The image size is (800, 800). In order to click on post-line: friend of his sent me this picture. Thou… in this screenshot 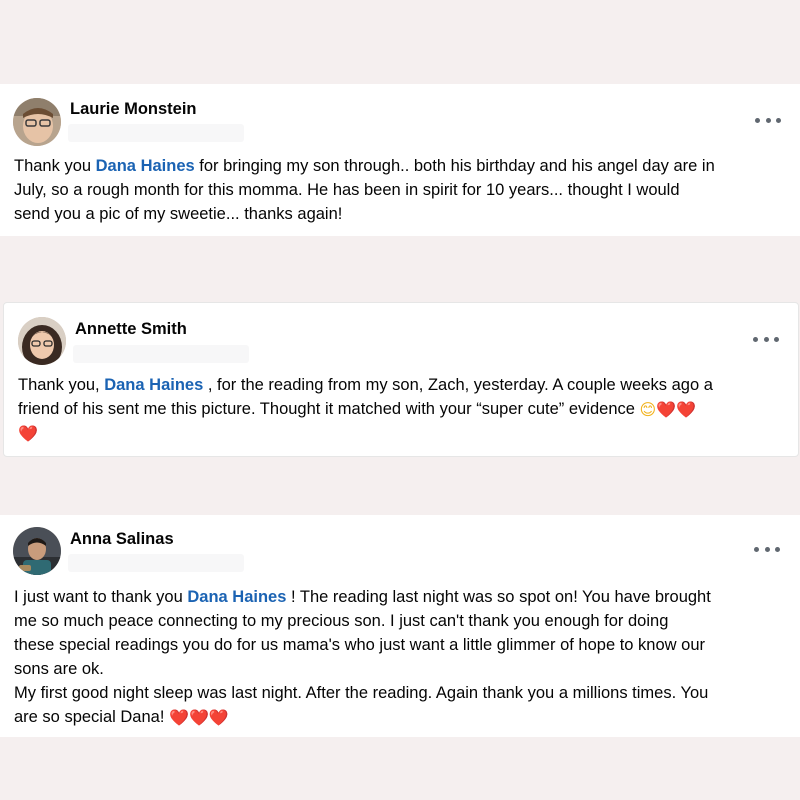, I will do `click(357, 409)`.